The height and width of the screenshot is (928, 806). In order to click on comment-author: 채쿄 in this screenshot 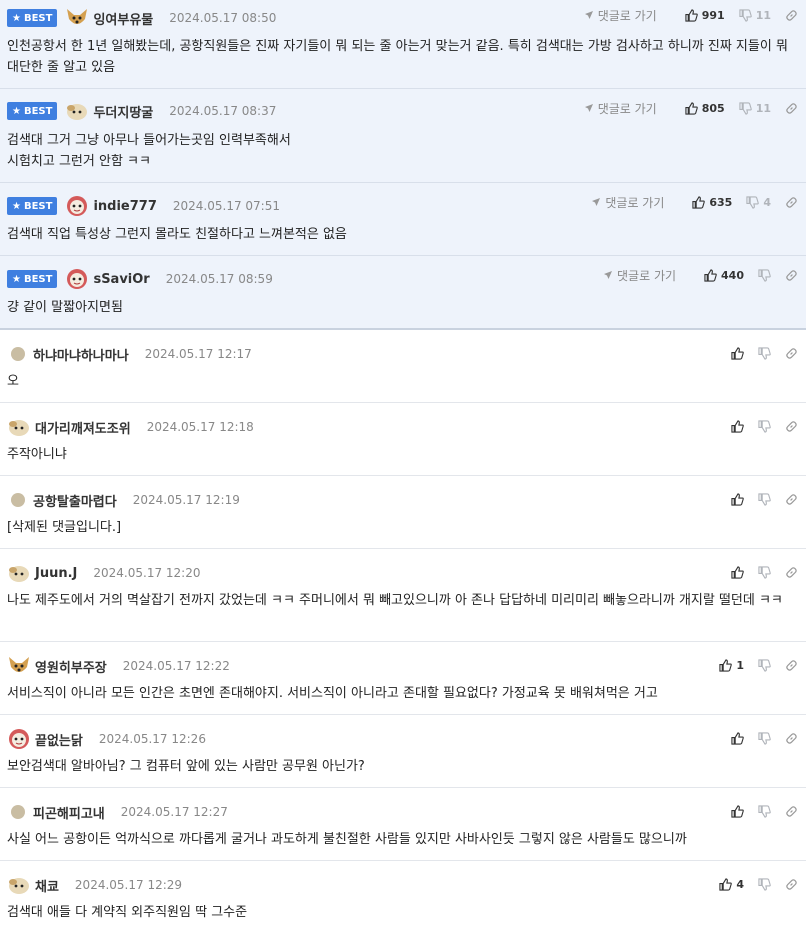, I will do `click(47, 885)`.